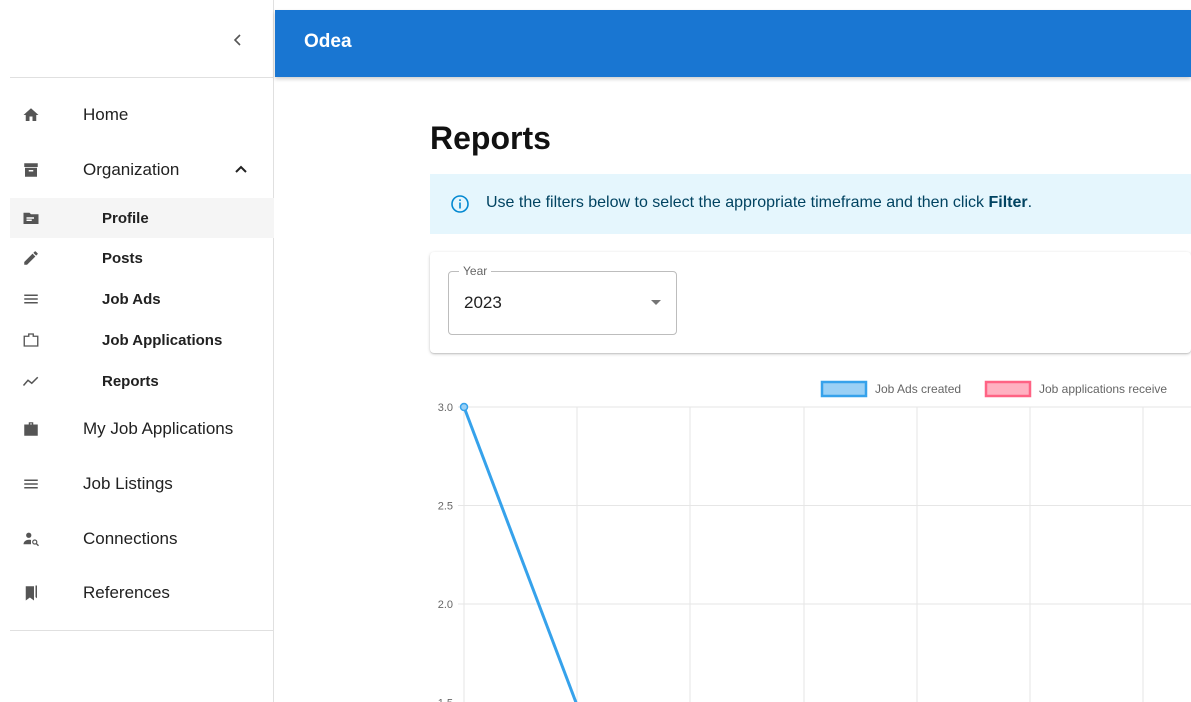 This screenshot has height=702, width=1191. I want to click on sidebar-item-references: References, so click(142, 593).